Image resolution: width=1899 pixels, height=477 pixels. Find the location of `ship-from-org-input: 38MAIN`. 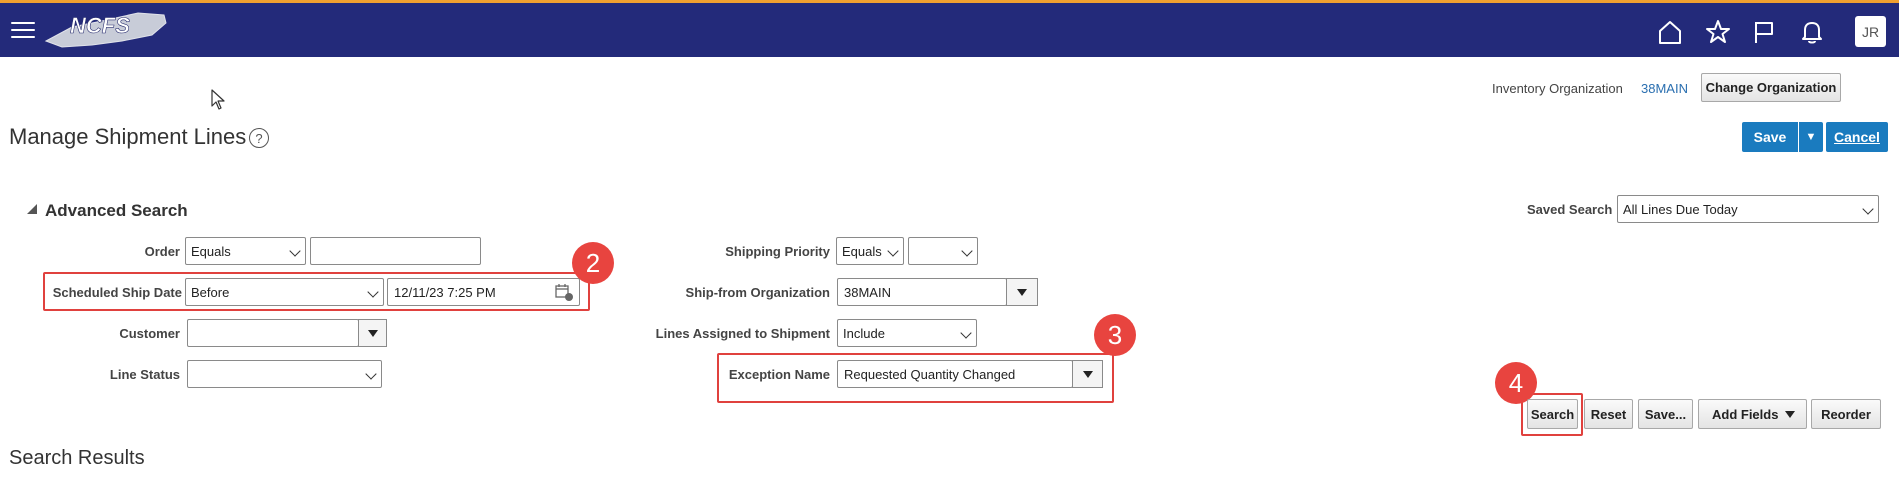

ship-from-org-input: 38MAIN is located at coordinates (922, 292).